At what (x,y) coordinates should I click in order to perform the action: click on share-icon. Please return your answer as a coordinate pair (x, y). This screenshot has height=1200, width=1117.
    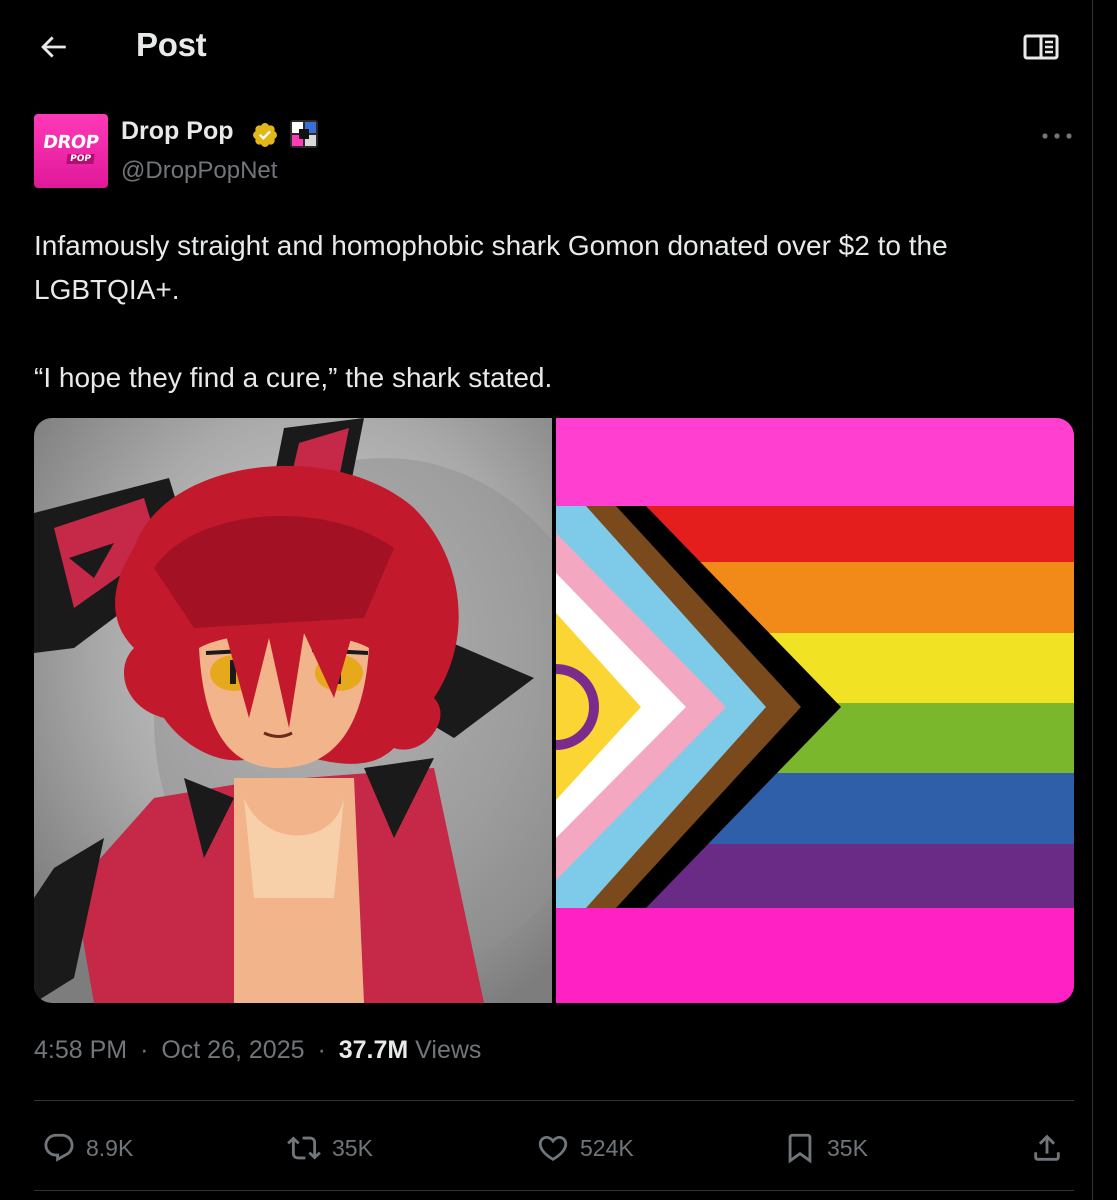
    Looking at the image, I should click on (1047, 1148).